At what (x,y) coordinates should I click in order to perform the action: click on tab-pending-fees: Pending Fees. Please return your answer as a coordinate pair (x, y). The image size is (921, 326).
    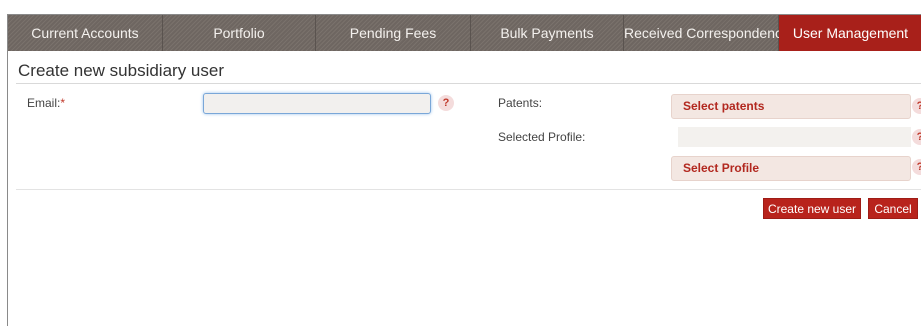
    Looking at the image, I should click on (393, 33).